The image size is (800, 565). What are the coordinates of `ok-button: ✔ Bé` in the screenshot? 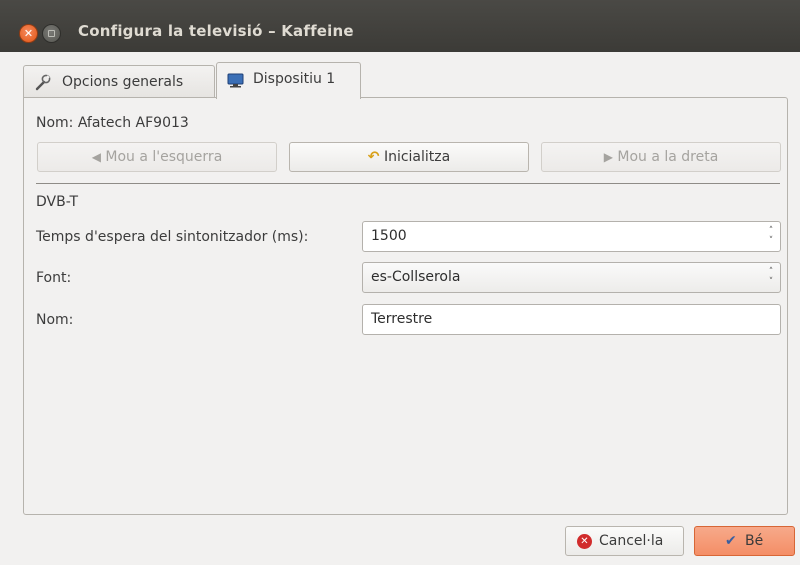 It's located at (744, 541).